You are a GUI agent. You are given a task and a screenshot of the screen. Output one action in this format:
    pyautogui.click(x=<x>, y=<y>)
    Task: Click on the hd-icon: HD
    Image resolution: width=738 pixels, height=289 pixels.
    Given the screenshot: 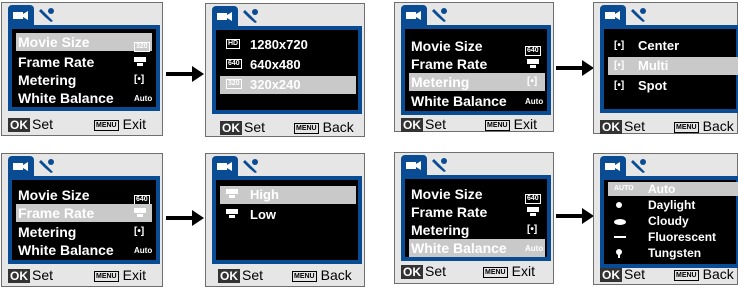 What is the action you would take?
    pyautogui.click(x=233, y=44)
    